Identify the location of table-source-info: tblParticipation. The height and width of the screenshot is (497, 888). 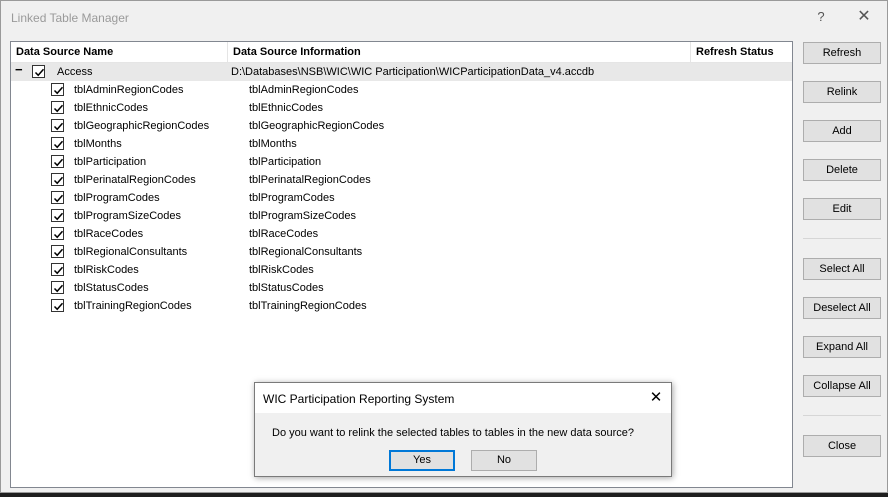
(285, 162).